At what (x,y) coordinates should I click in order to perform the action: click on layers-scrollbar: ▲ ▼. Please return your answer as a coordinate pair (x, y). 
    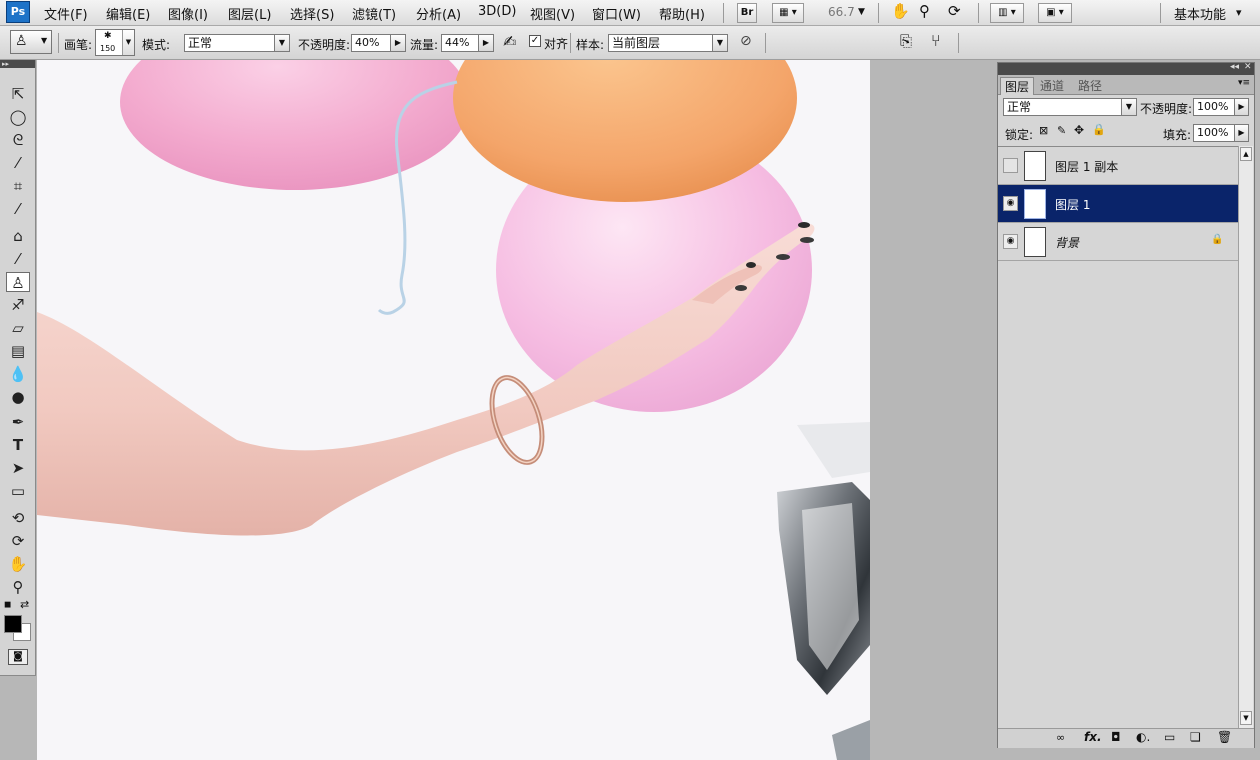
    Looking at the image, I should click on (1245, 437).